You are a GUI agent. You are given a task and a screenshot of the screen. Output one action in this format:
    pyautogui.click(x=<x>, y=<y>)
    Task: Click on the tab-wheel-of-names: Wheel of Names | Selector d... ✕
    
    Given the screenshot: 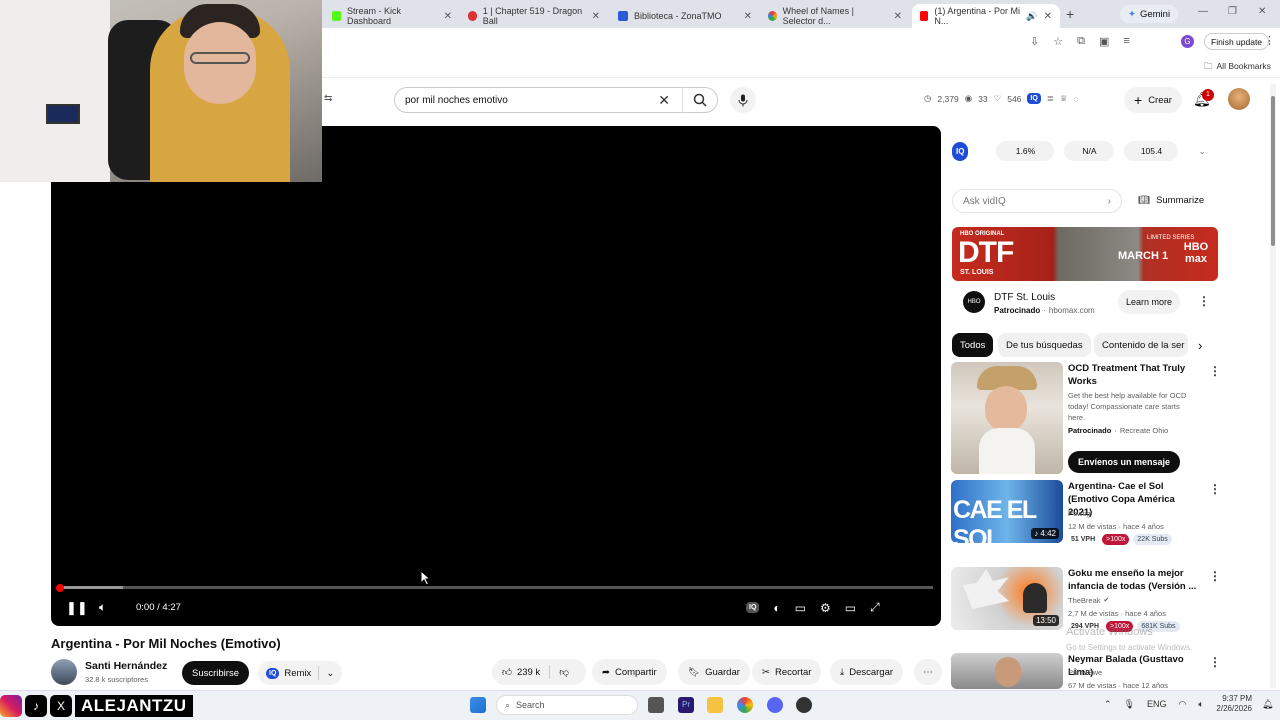 What is the action you would take?
    pyautogui.click(x=835, y=16)
    